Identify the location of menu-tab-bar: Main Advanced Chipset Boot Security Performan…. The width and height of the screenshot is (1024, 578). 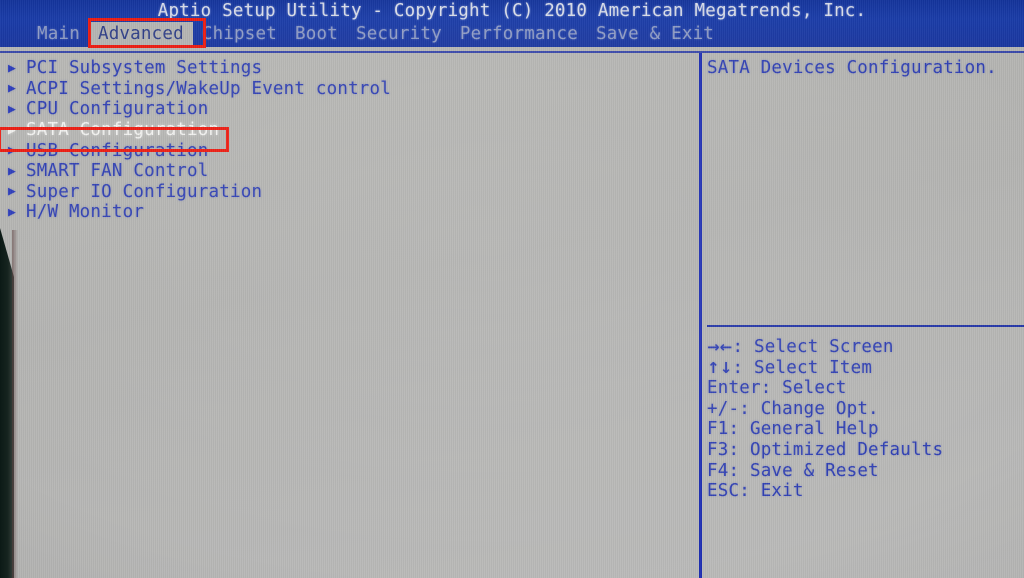
(375, 34).